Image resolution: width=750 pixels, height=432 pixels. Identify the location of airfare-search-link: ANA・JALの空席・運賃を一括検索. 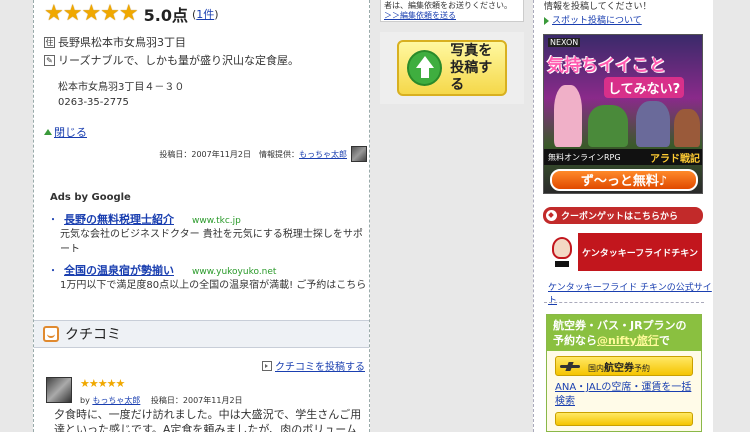
(624, 395).